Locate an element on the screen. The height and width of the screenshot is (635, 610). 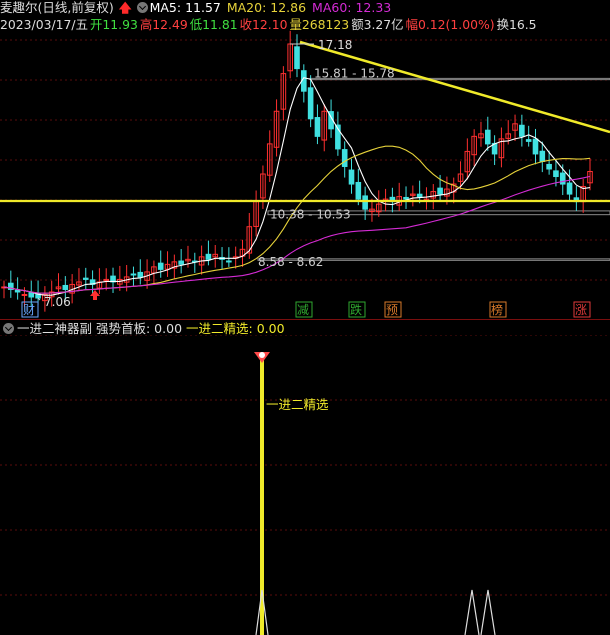
box3-label: 8.58 - 8.62 is located at coordinates (290, 262).